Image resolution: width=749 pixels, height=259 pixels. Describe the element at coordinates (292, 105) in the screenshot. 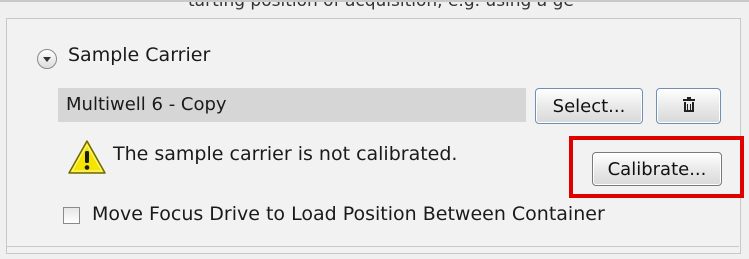

I see `carrier-name-field: Multiwell 6 - Copy` at that location.